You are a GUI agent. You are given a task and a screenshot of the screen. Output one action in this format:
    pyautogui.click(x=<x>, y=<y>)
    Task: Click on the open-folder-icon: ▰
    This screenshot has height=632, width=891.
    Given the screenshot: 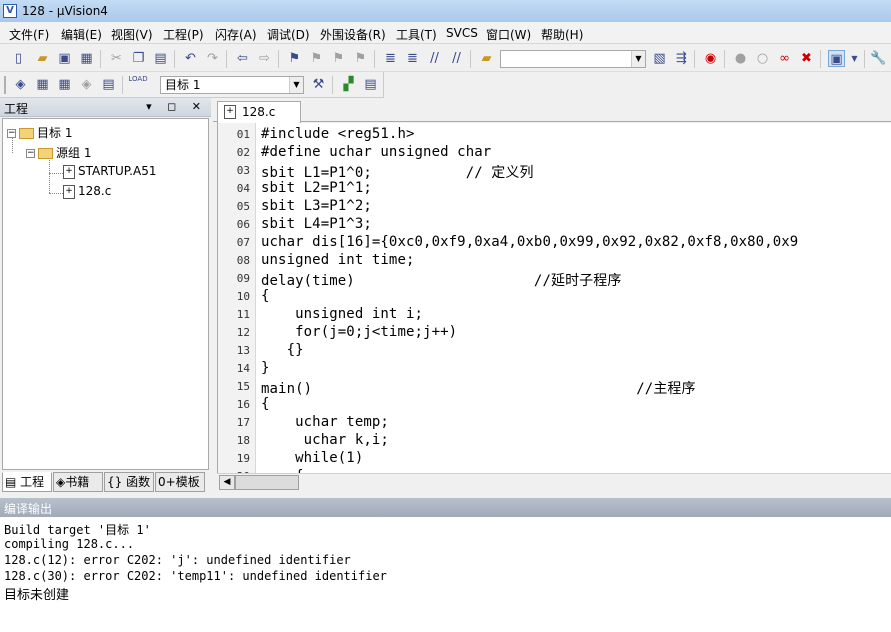 What is the action you would take?
    pyautogui.click(x=42, y=58)
    